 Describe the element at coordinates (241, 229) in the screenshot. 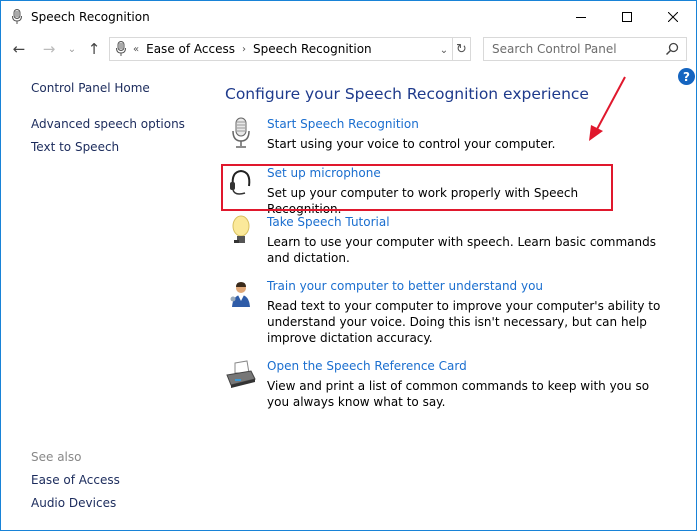

I see `lightbulb-icon` at that location.